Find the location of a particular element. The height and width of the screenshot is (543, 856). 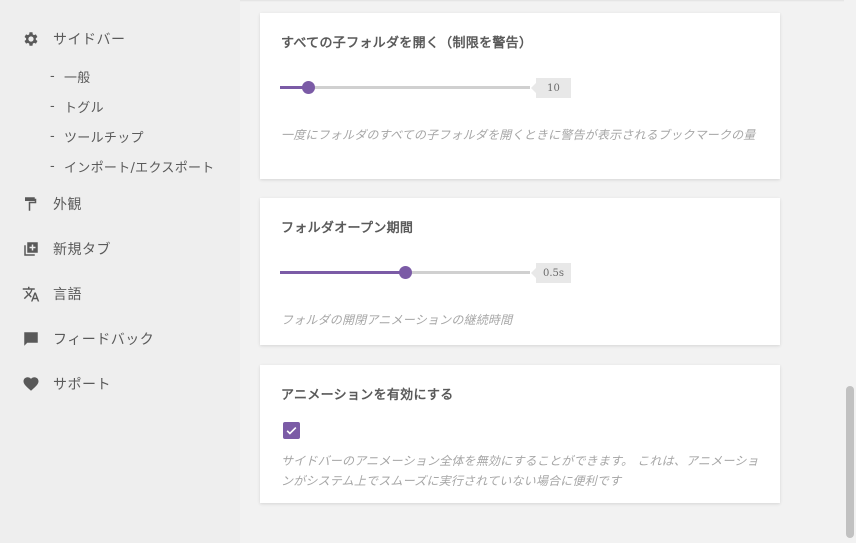

header-shadow is located at coordinates (548, 1).